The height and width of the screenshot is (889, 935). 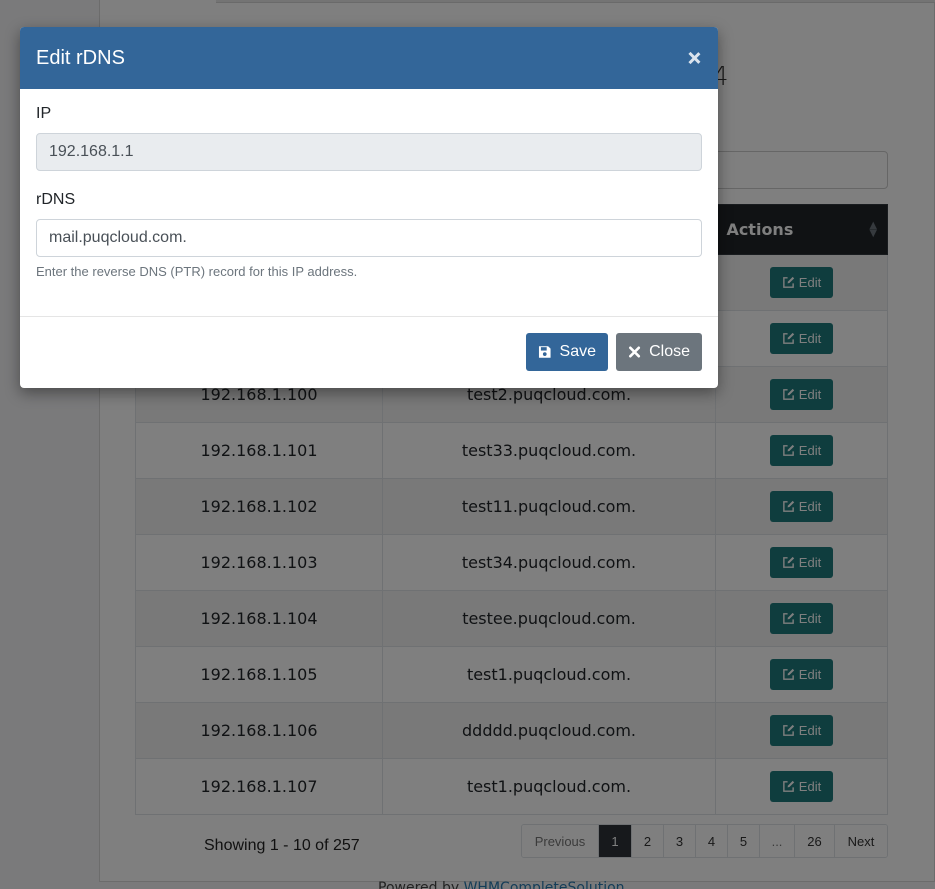 What do you see at coordinates (369, 152) in the screenshot?
I see `ip-field` at bounding box center [369, 152].